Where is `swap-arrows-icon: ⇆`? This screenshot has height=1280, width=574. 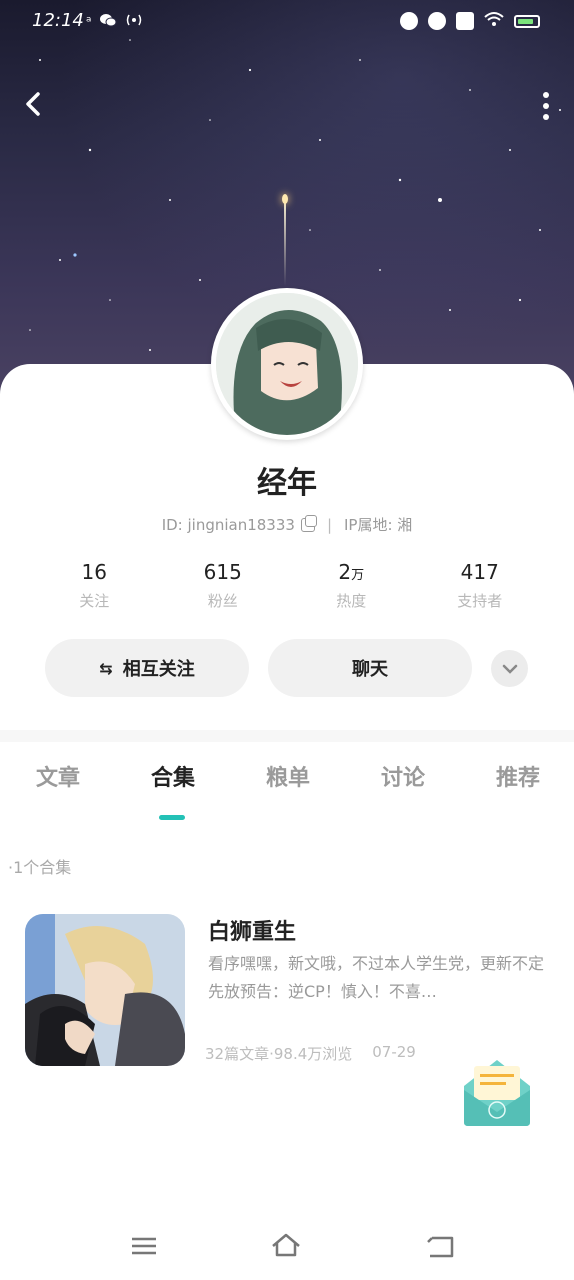 swap-arrows-icon: ⇆ is located at coordinates (106, 668).